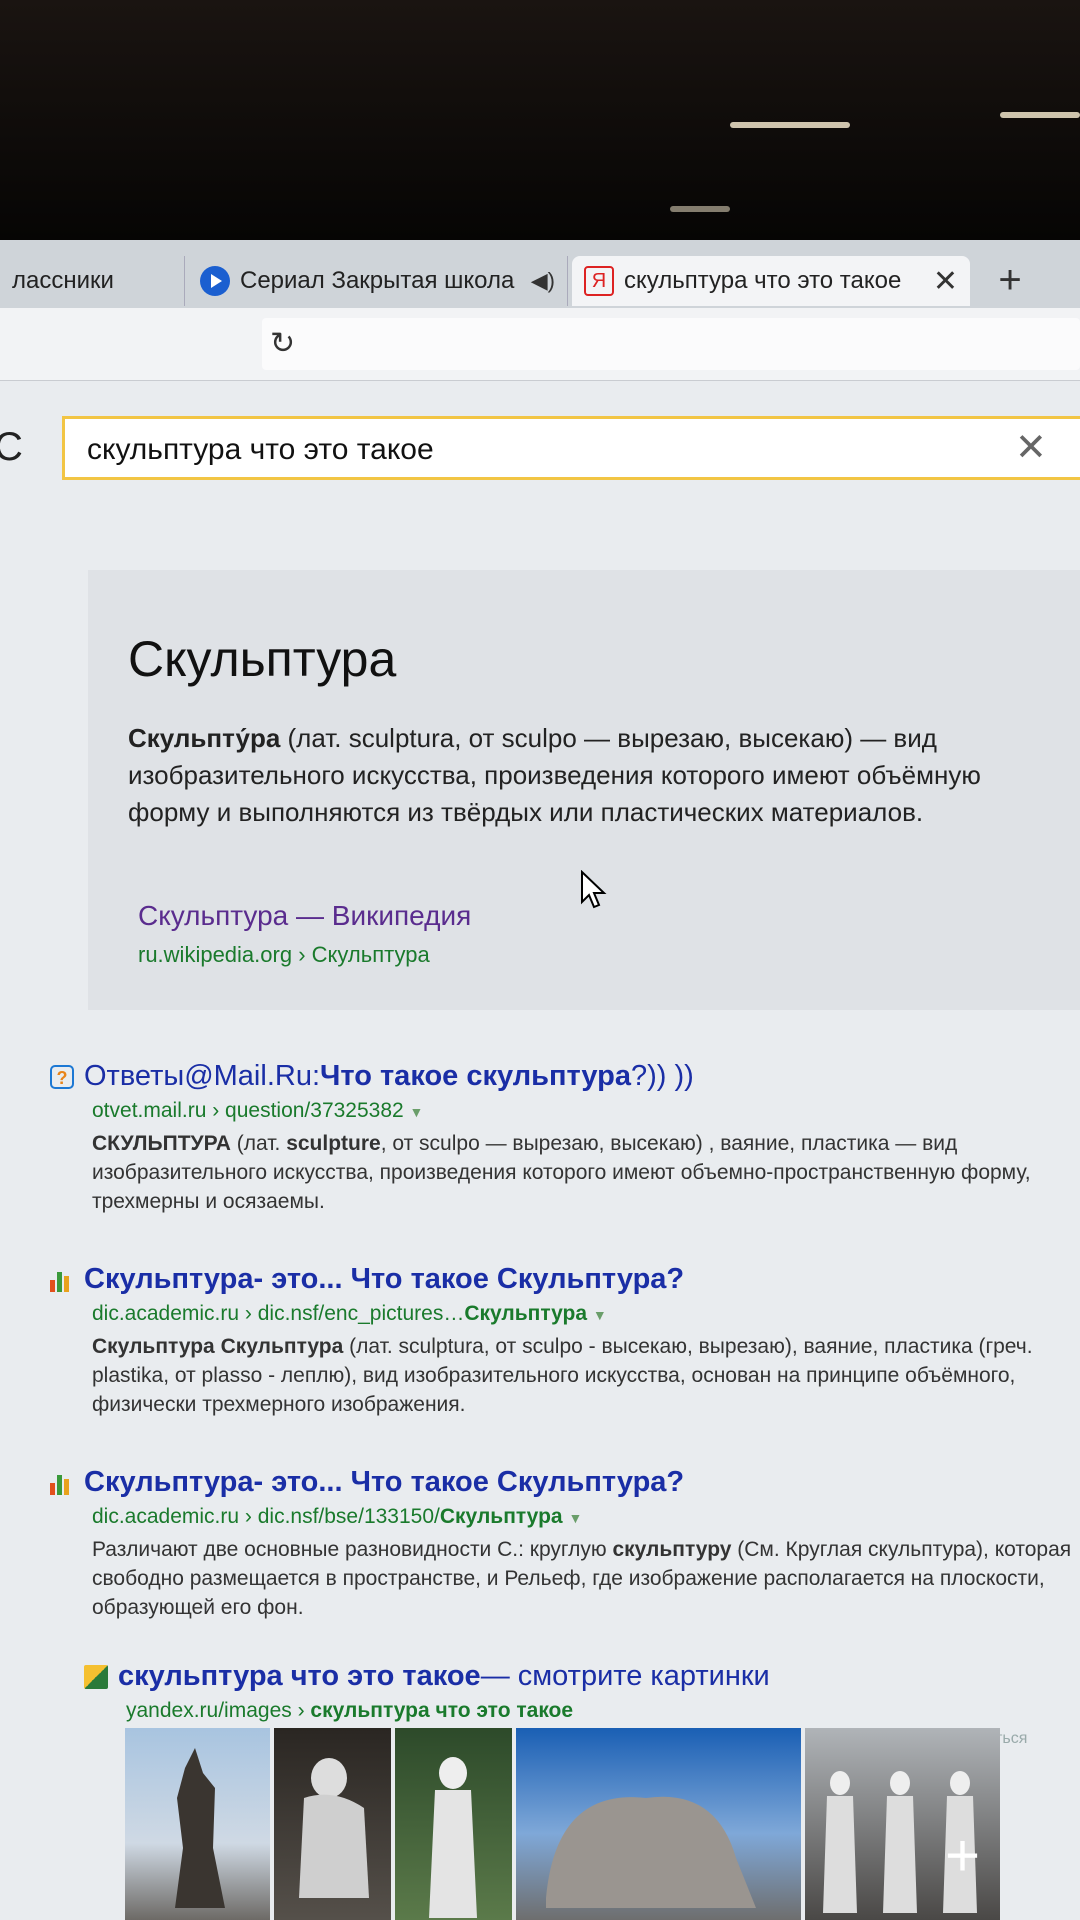 The image size is (1080, 1920). I want to click on snippet-text: (лат., so click(258, 1143).